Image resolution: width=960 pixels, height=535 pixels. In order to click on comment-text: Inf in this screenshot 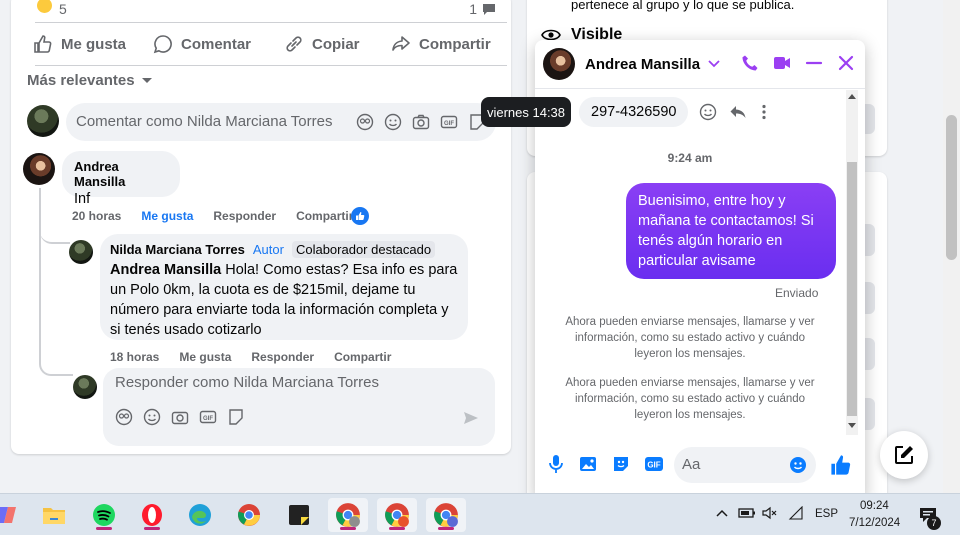, I will do `click(82, 199)`.